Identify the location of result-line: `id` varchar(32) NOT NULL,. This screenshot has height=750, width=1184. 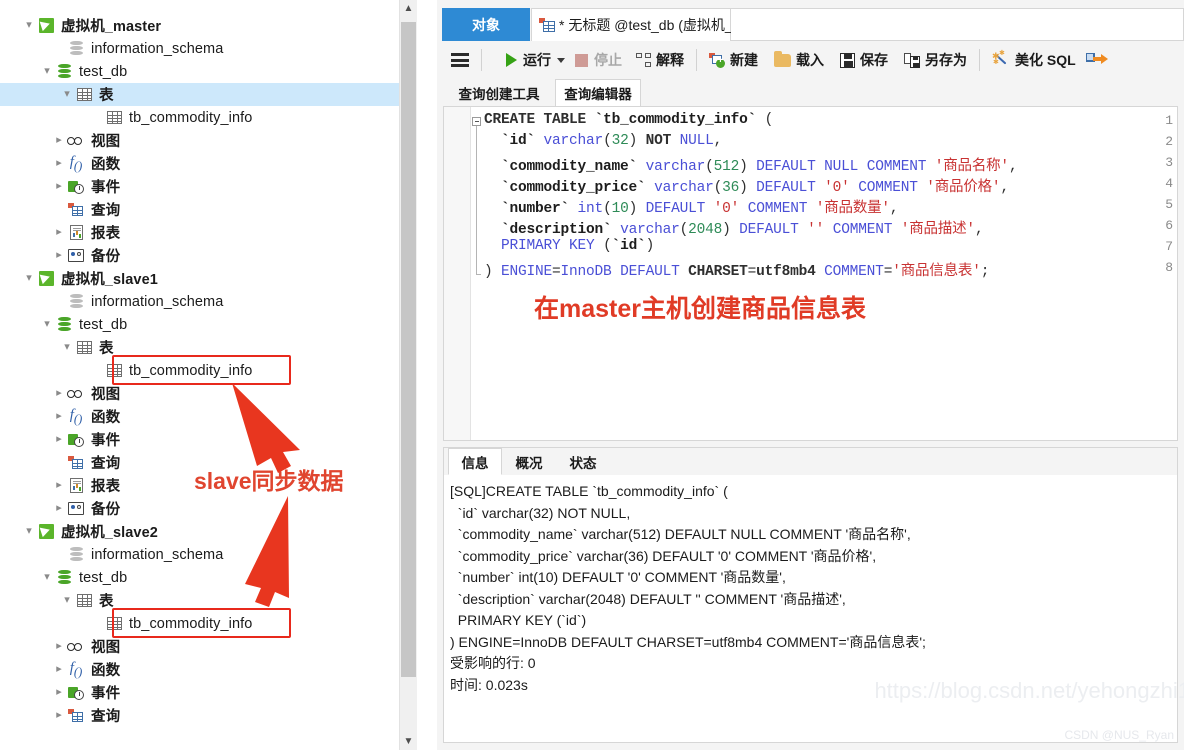
(540, 512).